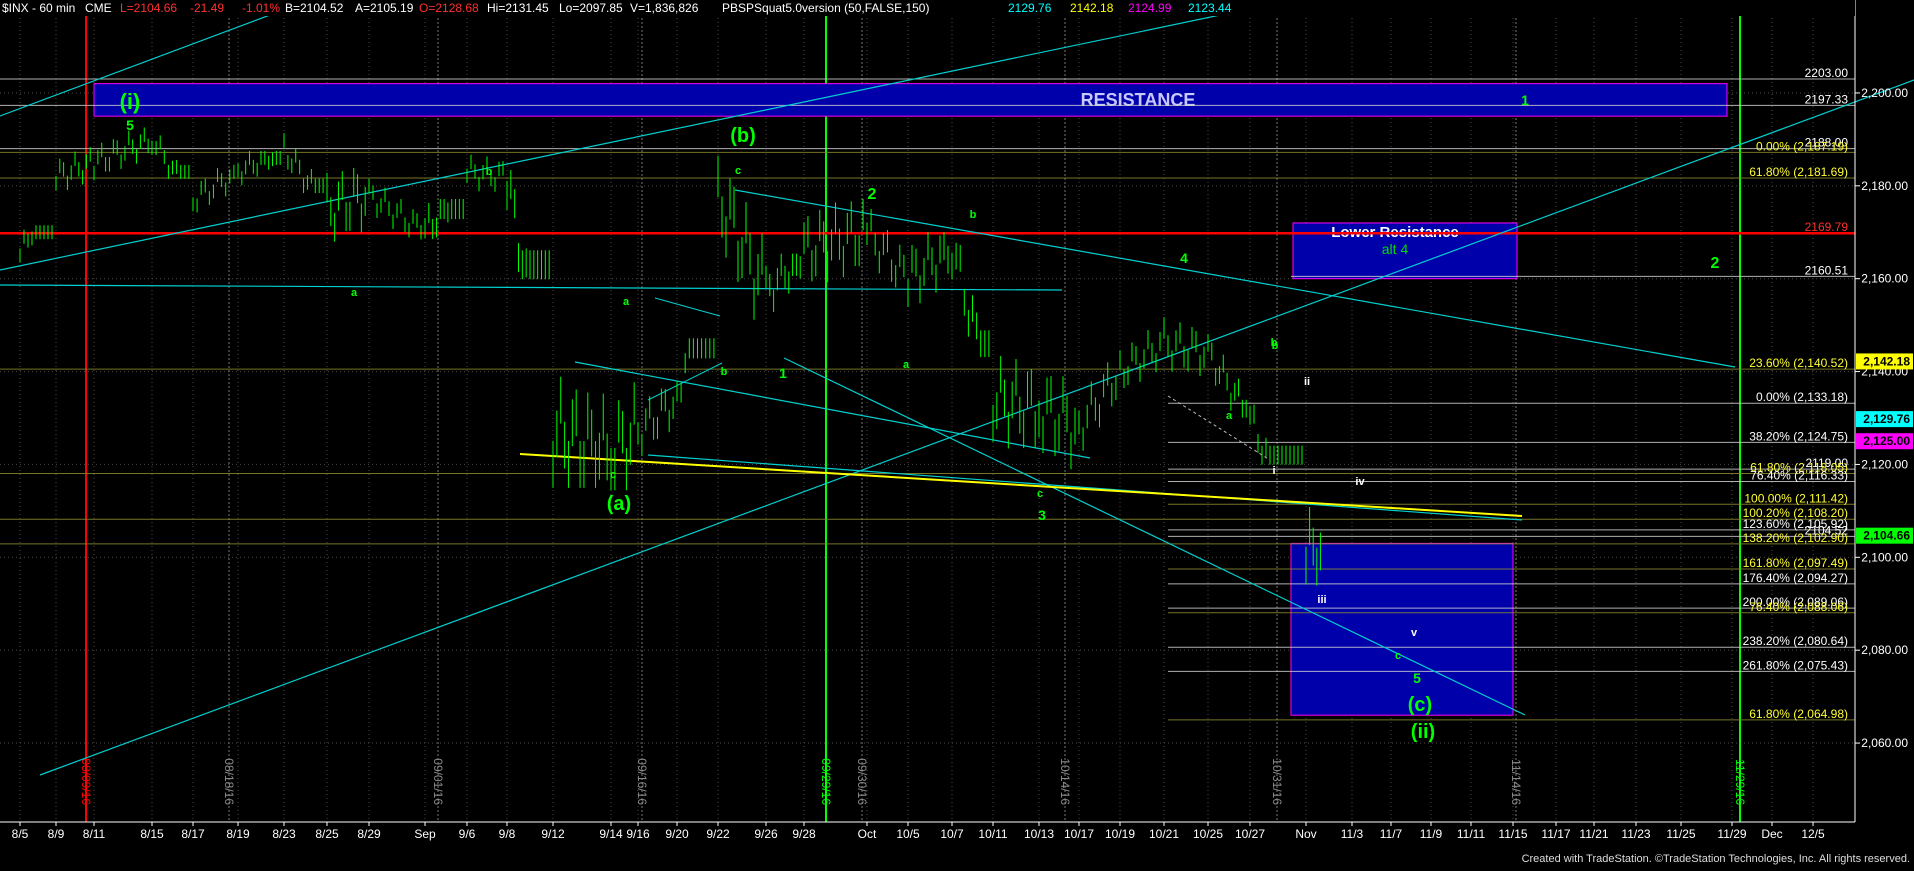 Image resolution: width=1914 pixels, height=871 pixels. Describe the element at coordinates (1391, 834) in the screenshot. I see `time-tick-label: 11/7` at that location.